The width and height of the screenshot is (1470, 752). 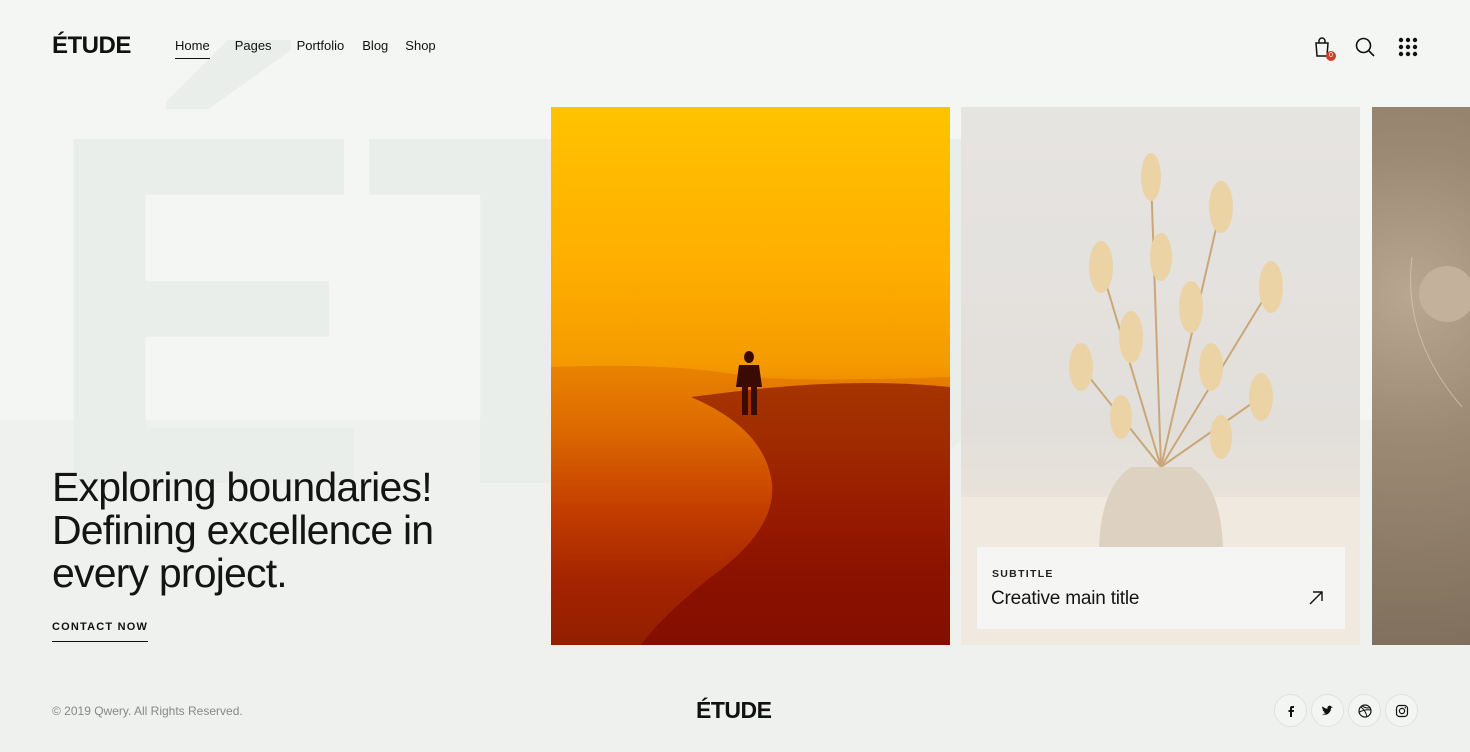 What do you see at coordinates (734, 710) in the screenshot?
I see `footer-logo: ÉTUDE` at bounding box center [734, 710].